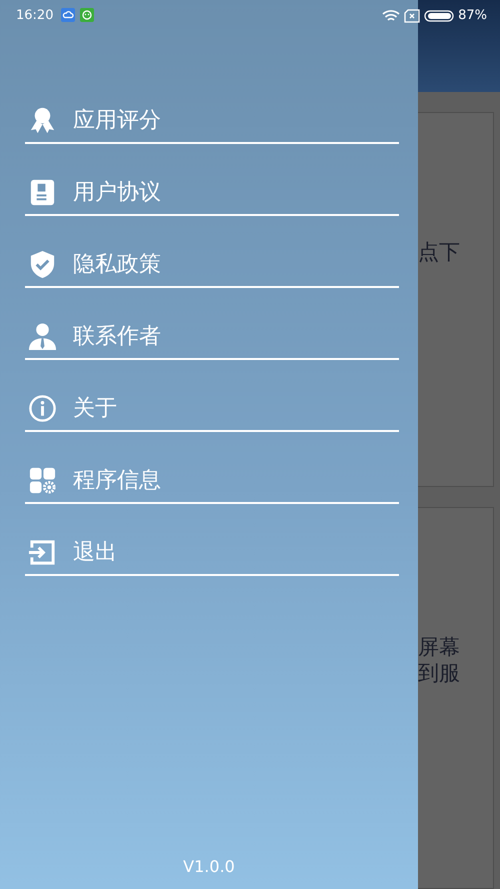 Image resolution: width=500 pixels, height=889 pixels. Describe the element at coordinates (212, 324) in the screenshot. I see `menu-item: 联系作者` at that location.